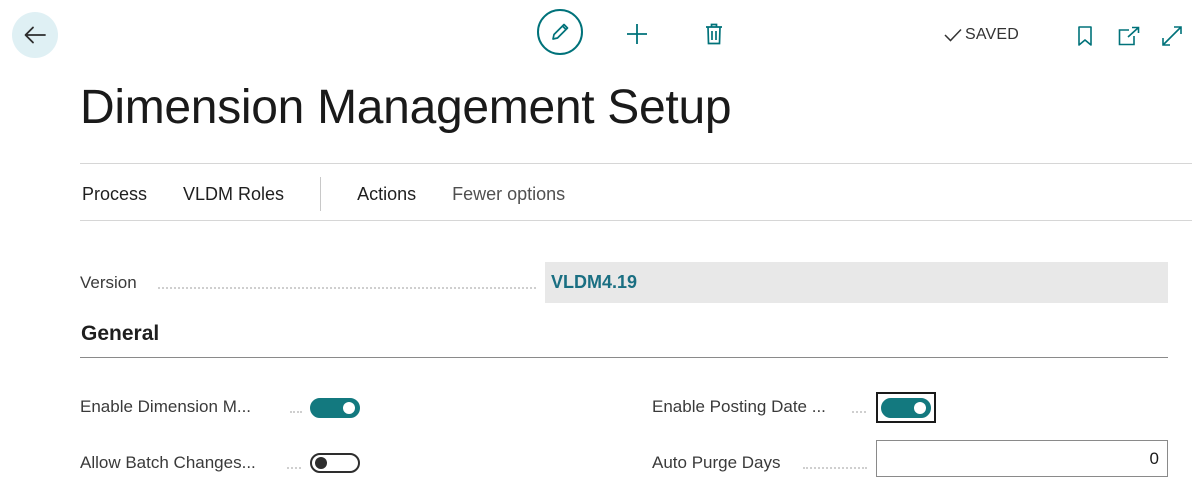  Describe the element at coordinates (508, 194) in the screenshot. I see `nav-fewer-options: Fewer options` at that location.